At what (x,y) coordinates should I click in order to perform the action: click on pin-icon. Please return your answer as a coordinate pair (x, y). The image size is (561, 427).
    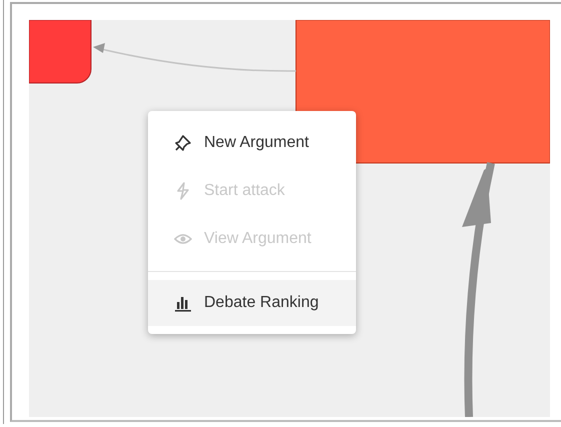
    Looking at the image, I should click on (183, 143).